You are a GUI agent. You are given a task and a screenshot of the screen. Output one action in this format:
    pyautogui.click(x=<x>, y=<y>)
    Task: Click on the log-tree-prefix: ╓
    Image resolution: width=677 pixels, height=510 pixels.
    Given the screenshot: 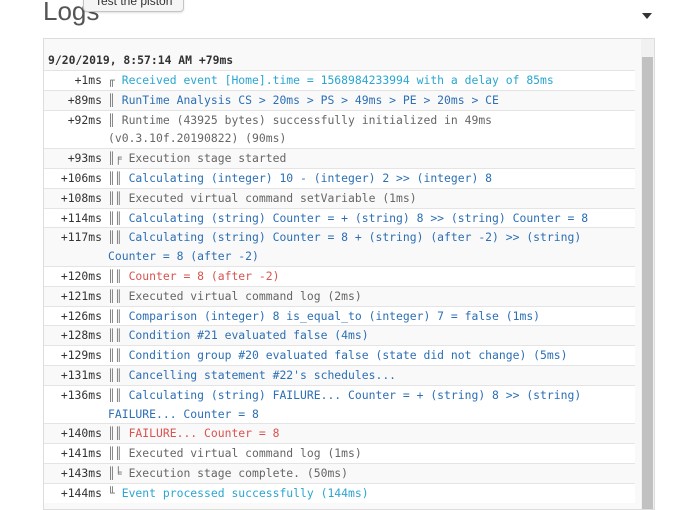 What is the action you would take?
    pyautogui.click(x=115, y=80)
    